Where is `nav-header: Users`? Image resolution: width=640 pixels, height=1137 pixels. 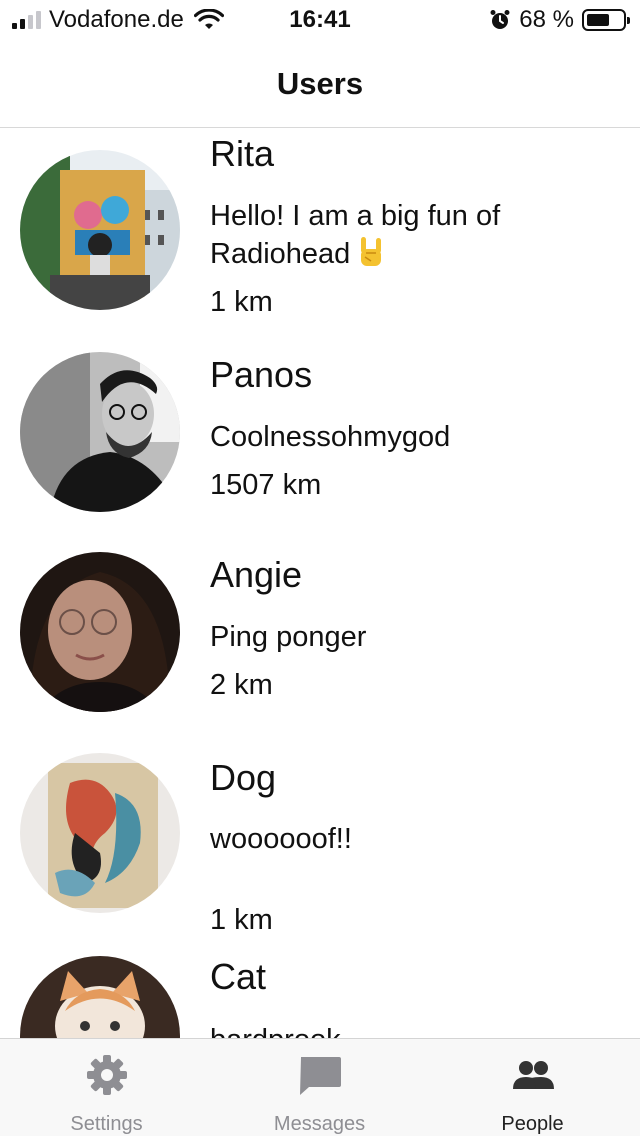 nav-header: Users is located at coordinates (320, 86).